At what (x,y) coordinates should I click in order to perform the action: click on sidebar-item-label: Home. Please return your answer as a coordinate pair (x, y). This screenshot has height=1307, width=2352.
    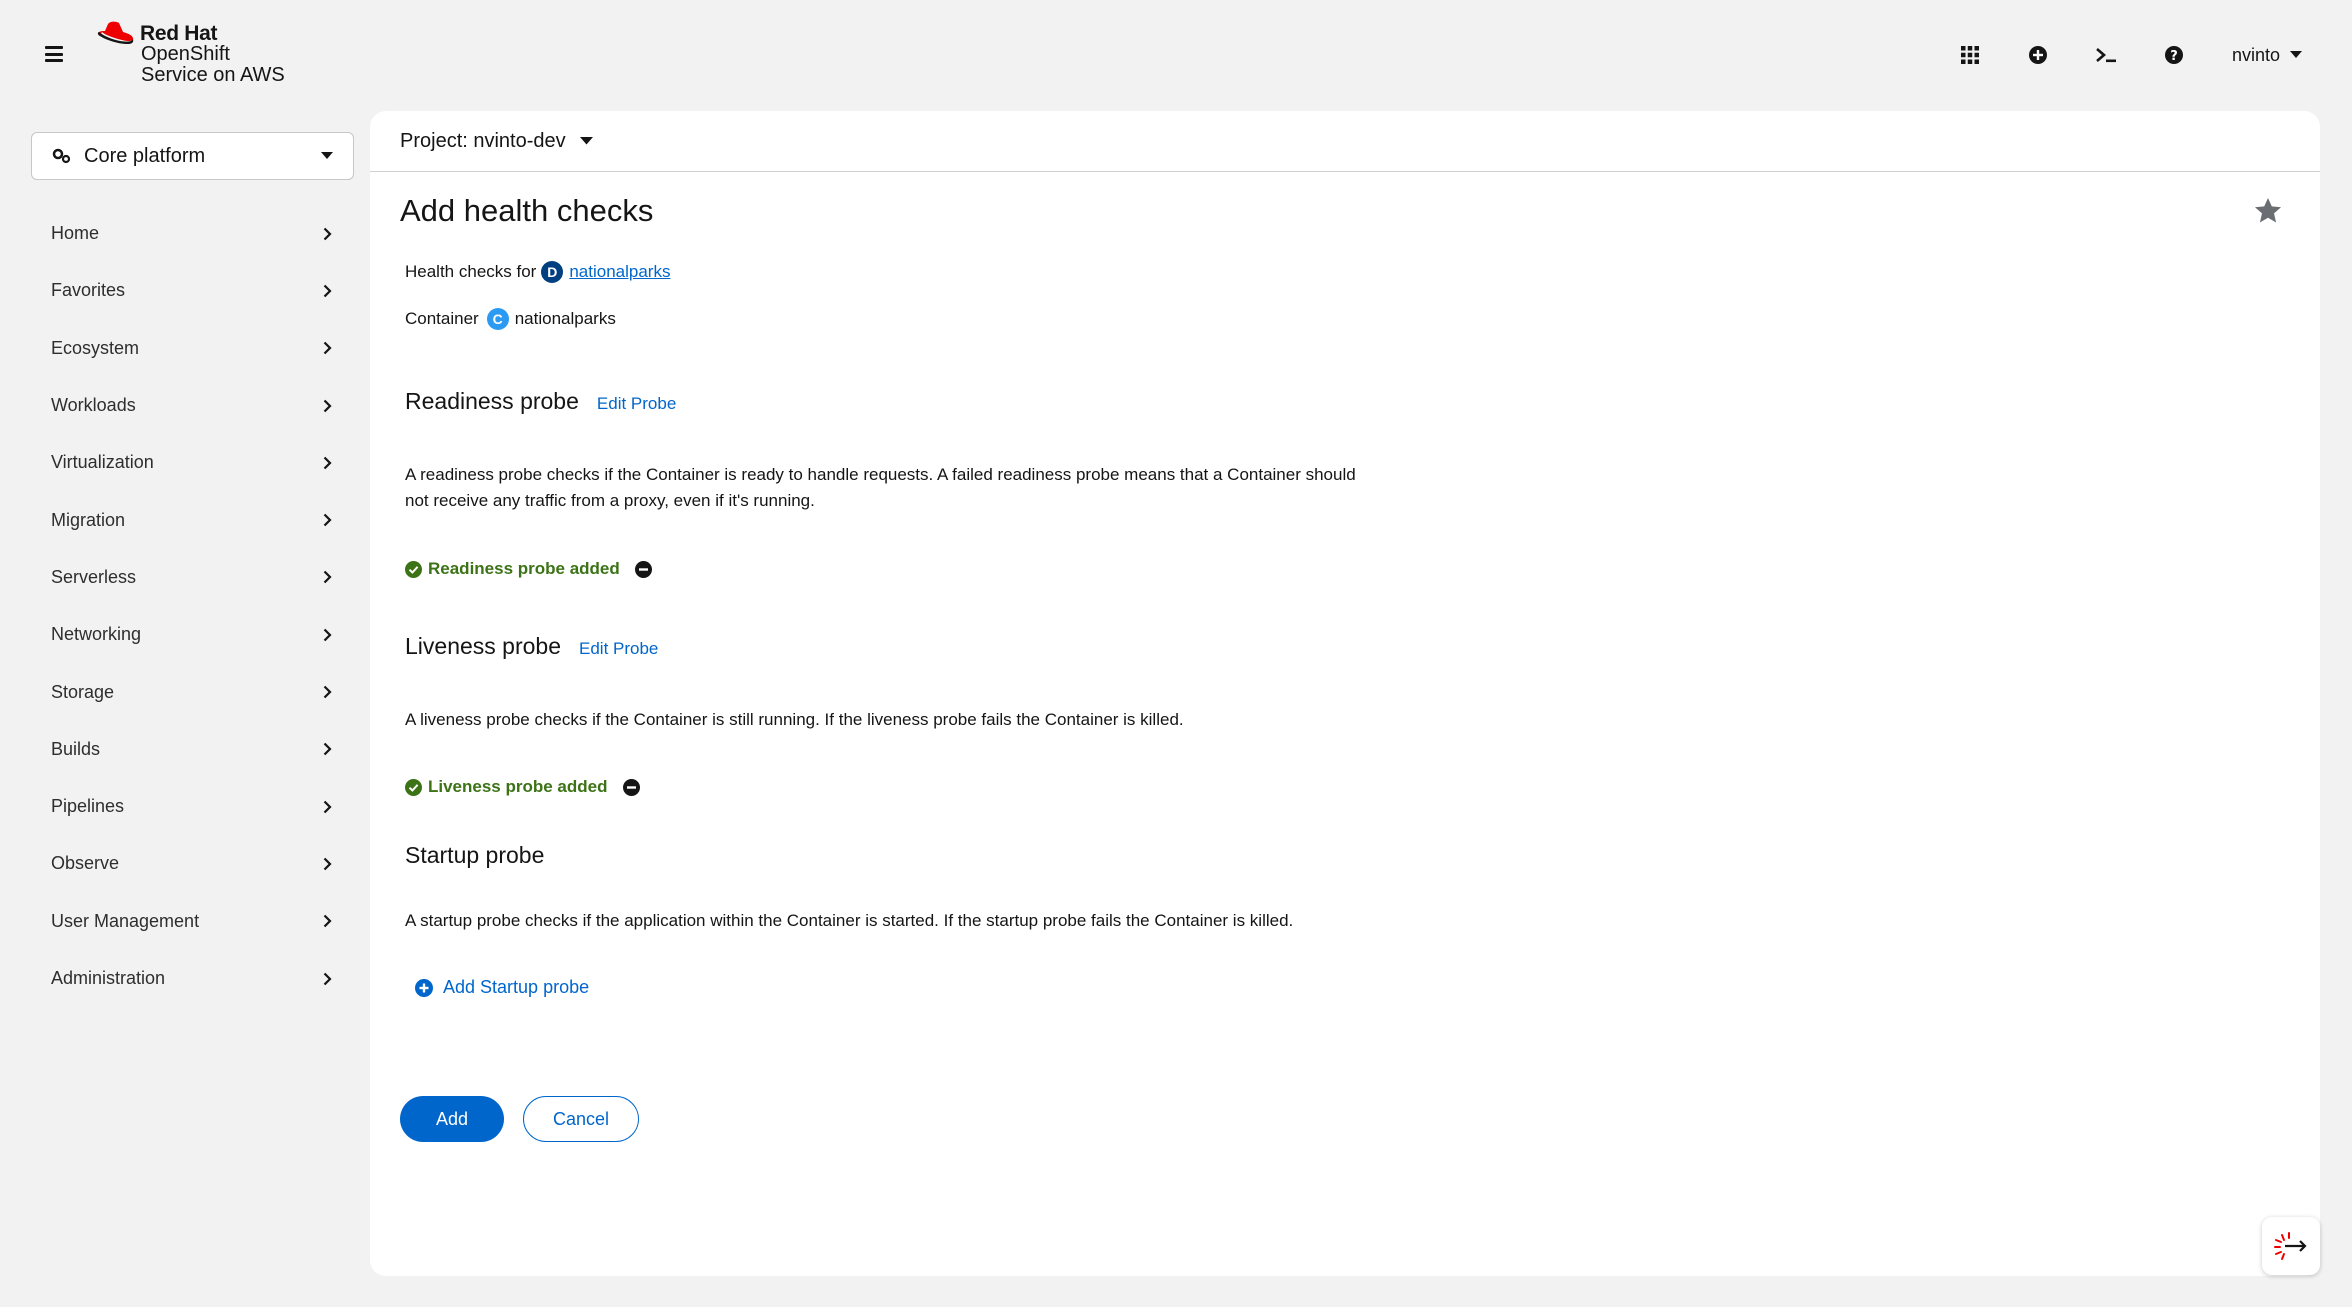
    Looking at the image, I should click on (75, 233).